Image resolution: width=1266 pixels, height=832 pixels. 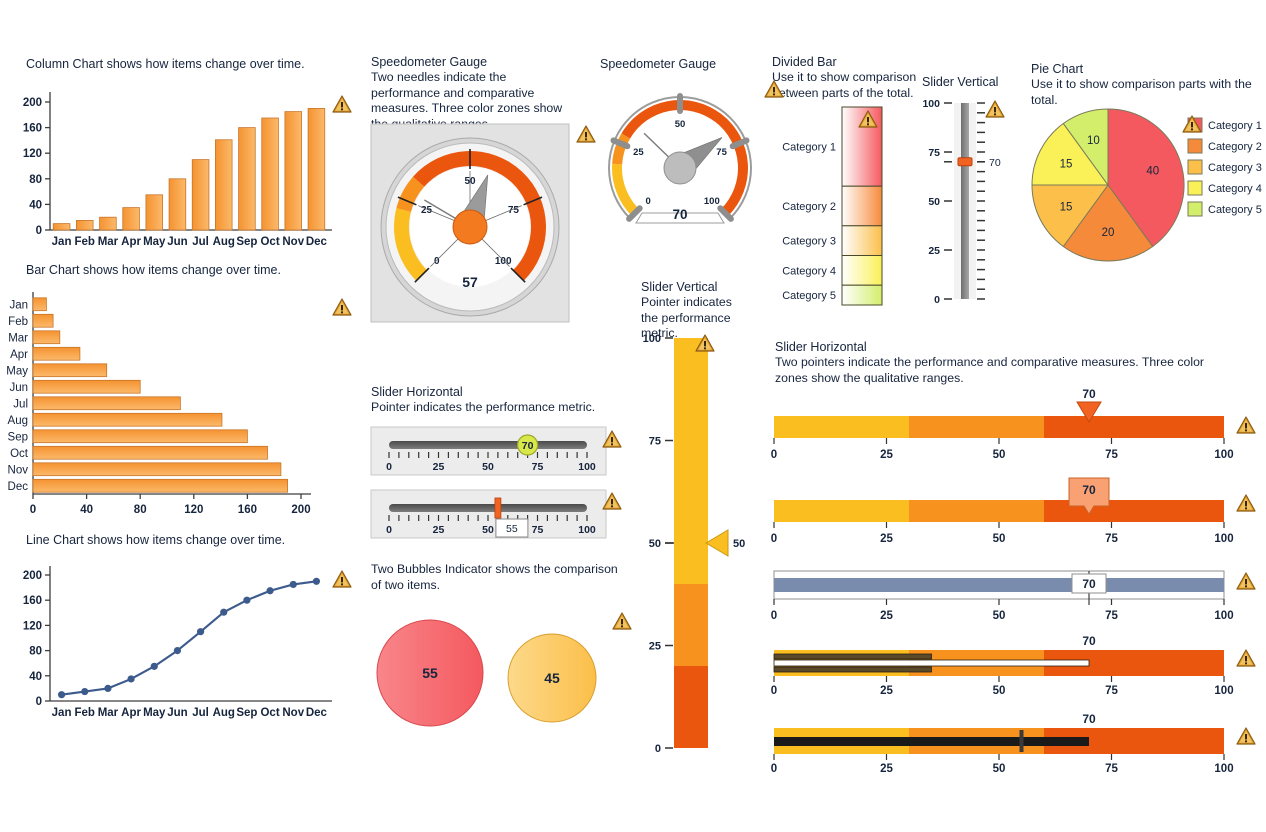 What do you see at coordinates (1235, 189) in the screenshot?
I see `svg-text: Category 4` at bounding box center [1235, 189].